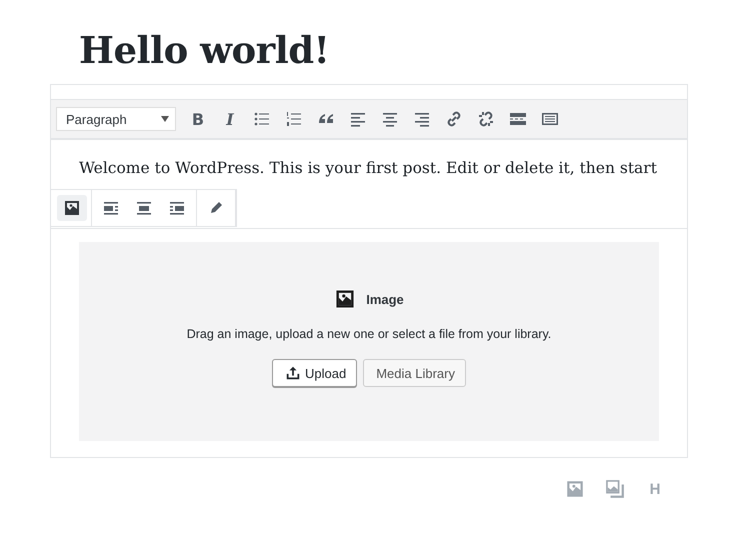 This screenshot has height=536, width=731. What do you see at coordinates (414, 373) in the screenshot?
I see `media-library-button: Media Library` at bounding box center [414, 373].